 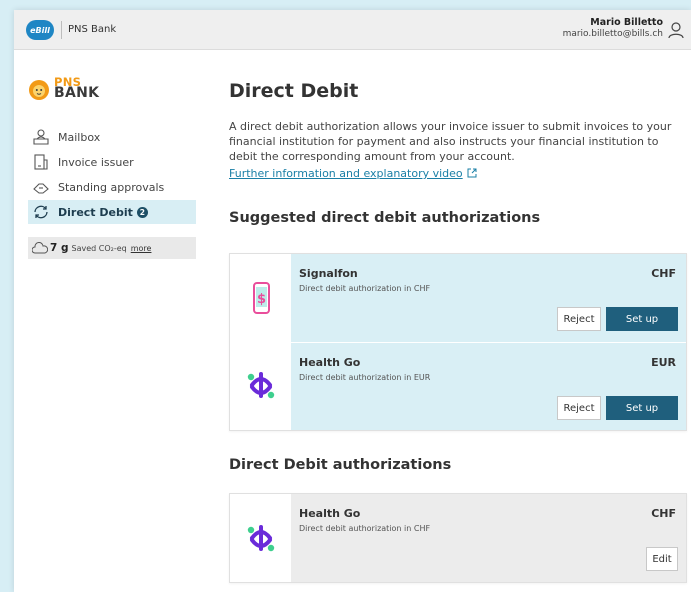 I want to click on sidebar-item-direct-debit: Direct Debit 2, so click(x=112, y=212).